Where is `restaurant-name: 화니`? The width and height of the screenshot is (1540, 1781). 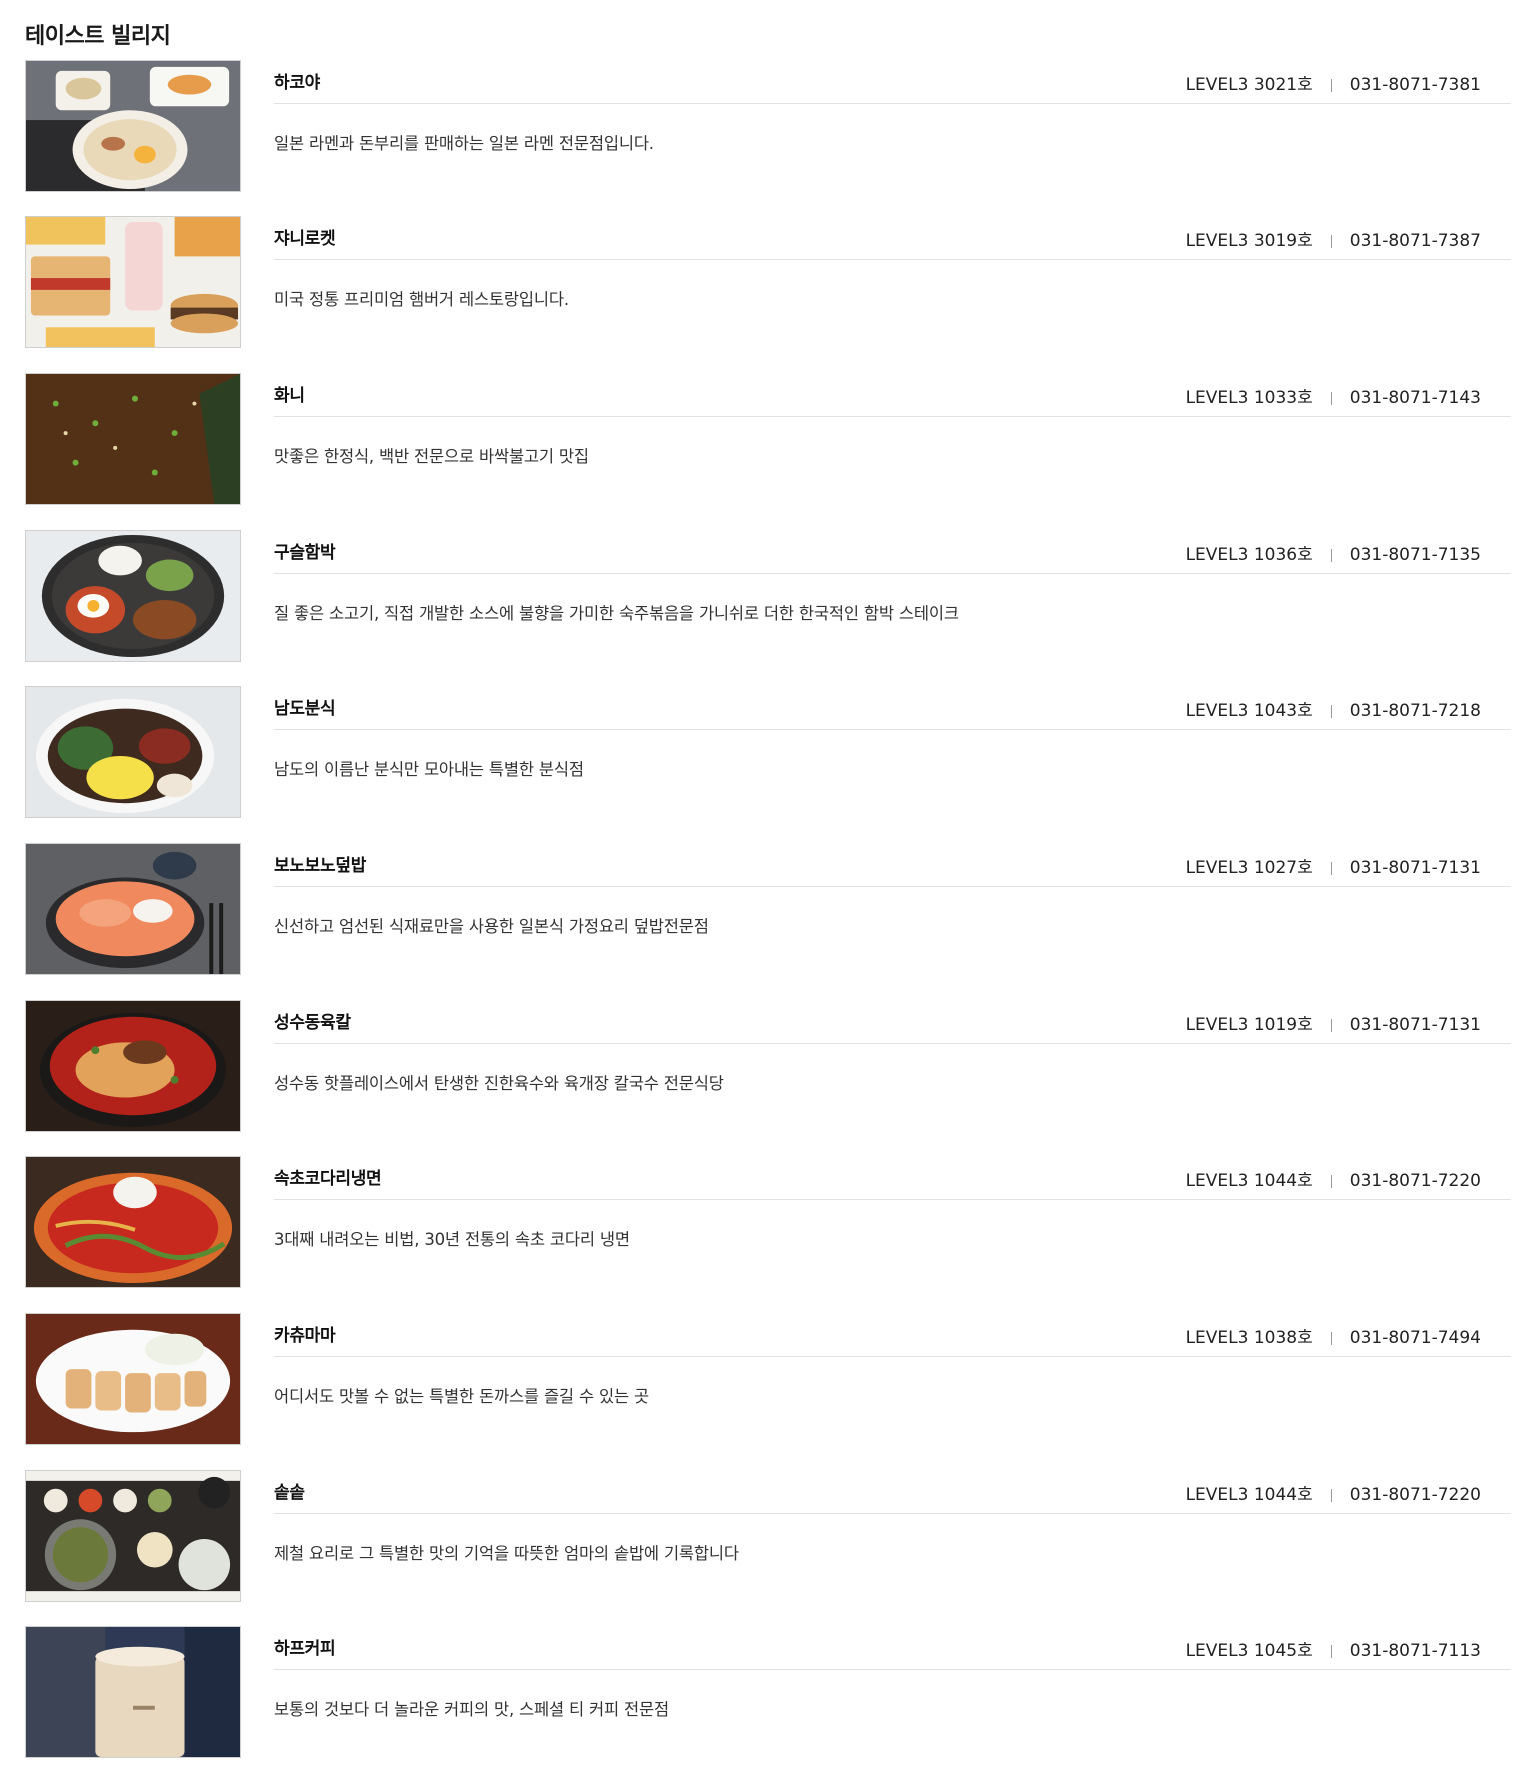 restaurant-name: 화니 is located at coordinates (289, 393).